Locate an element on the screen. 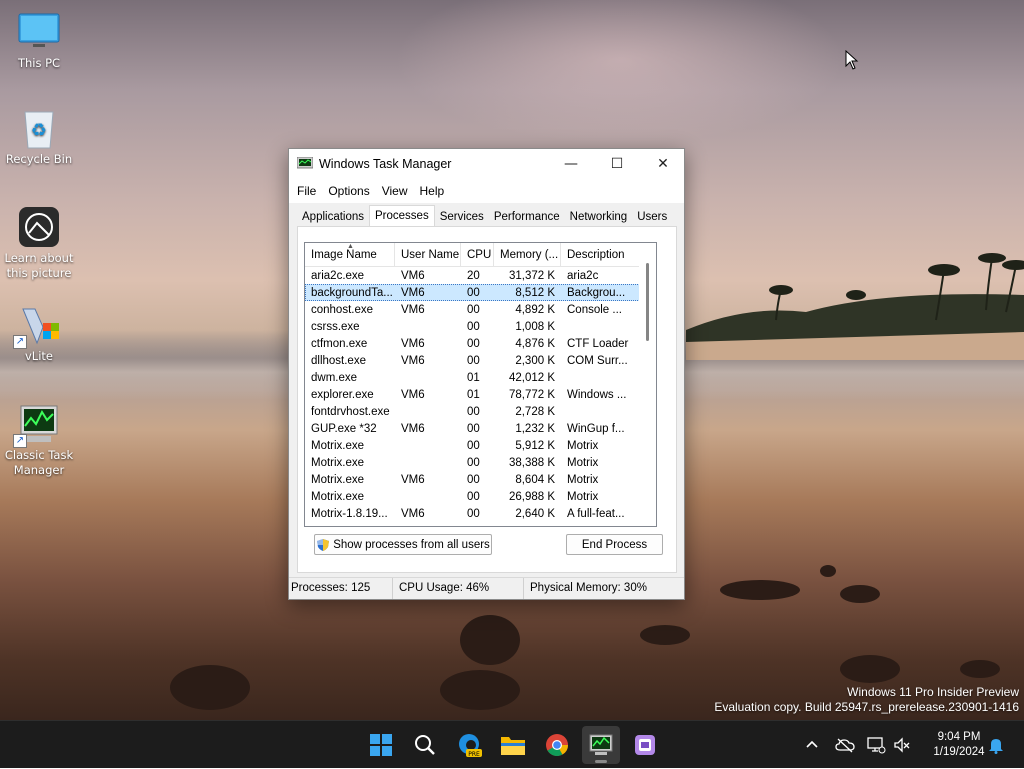 This screenshot has width=1024, height=769. tab-performance: Performance is located at coordinates (527, 217).